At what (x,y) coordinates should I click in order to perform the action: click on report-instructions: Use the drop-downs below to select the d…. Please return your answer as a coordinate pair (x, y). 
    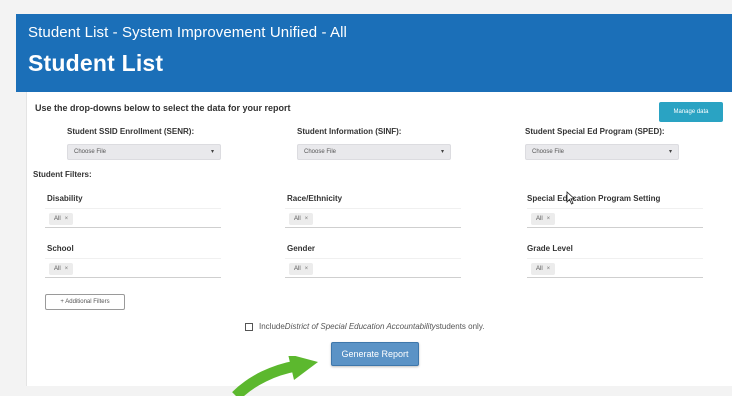
    Looking at the image, I should click on (163, 108).